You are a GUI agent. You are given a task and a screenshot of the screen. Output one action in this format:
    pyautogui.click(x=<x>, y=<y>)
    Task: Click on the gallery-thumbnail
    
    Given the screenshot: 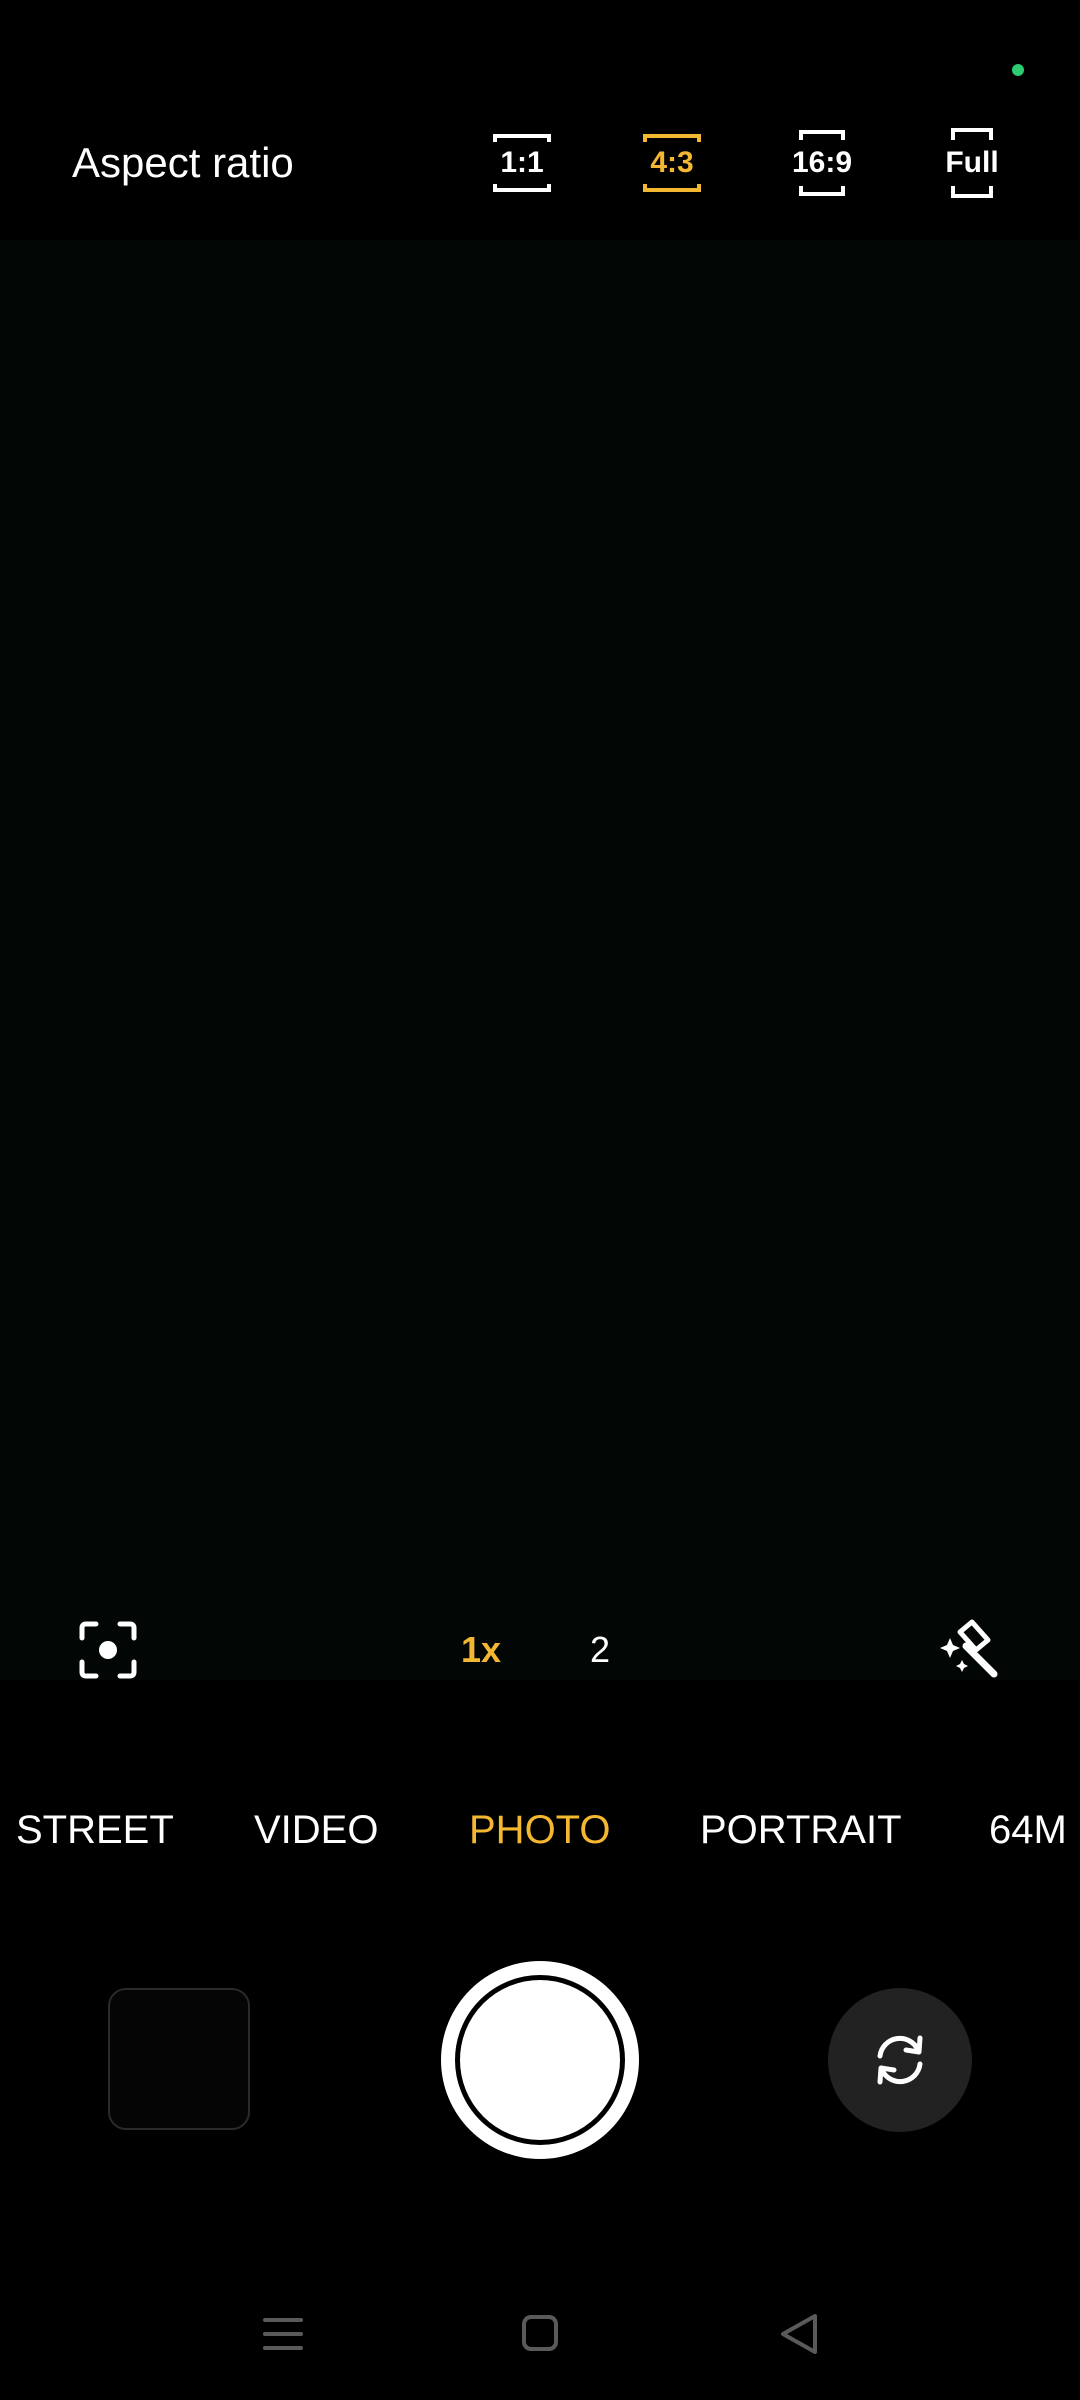 What is the action you would take?
    pyautogui.click(x=179, y=2059)
    